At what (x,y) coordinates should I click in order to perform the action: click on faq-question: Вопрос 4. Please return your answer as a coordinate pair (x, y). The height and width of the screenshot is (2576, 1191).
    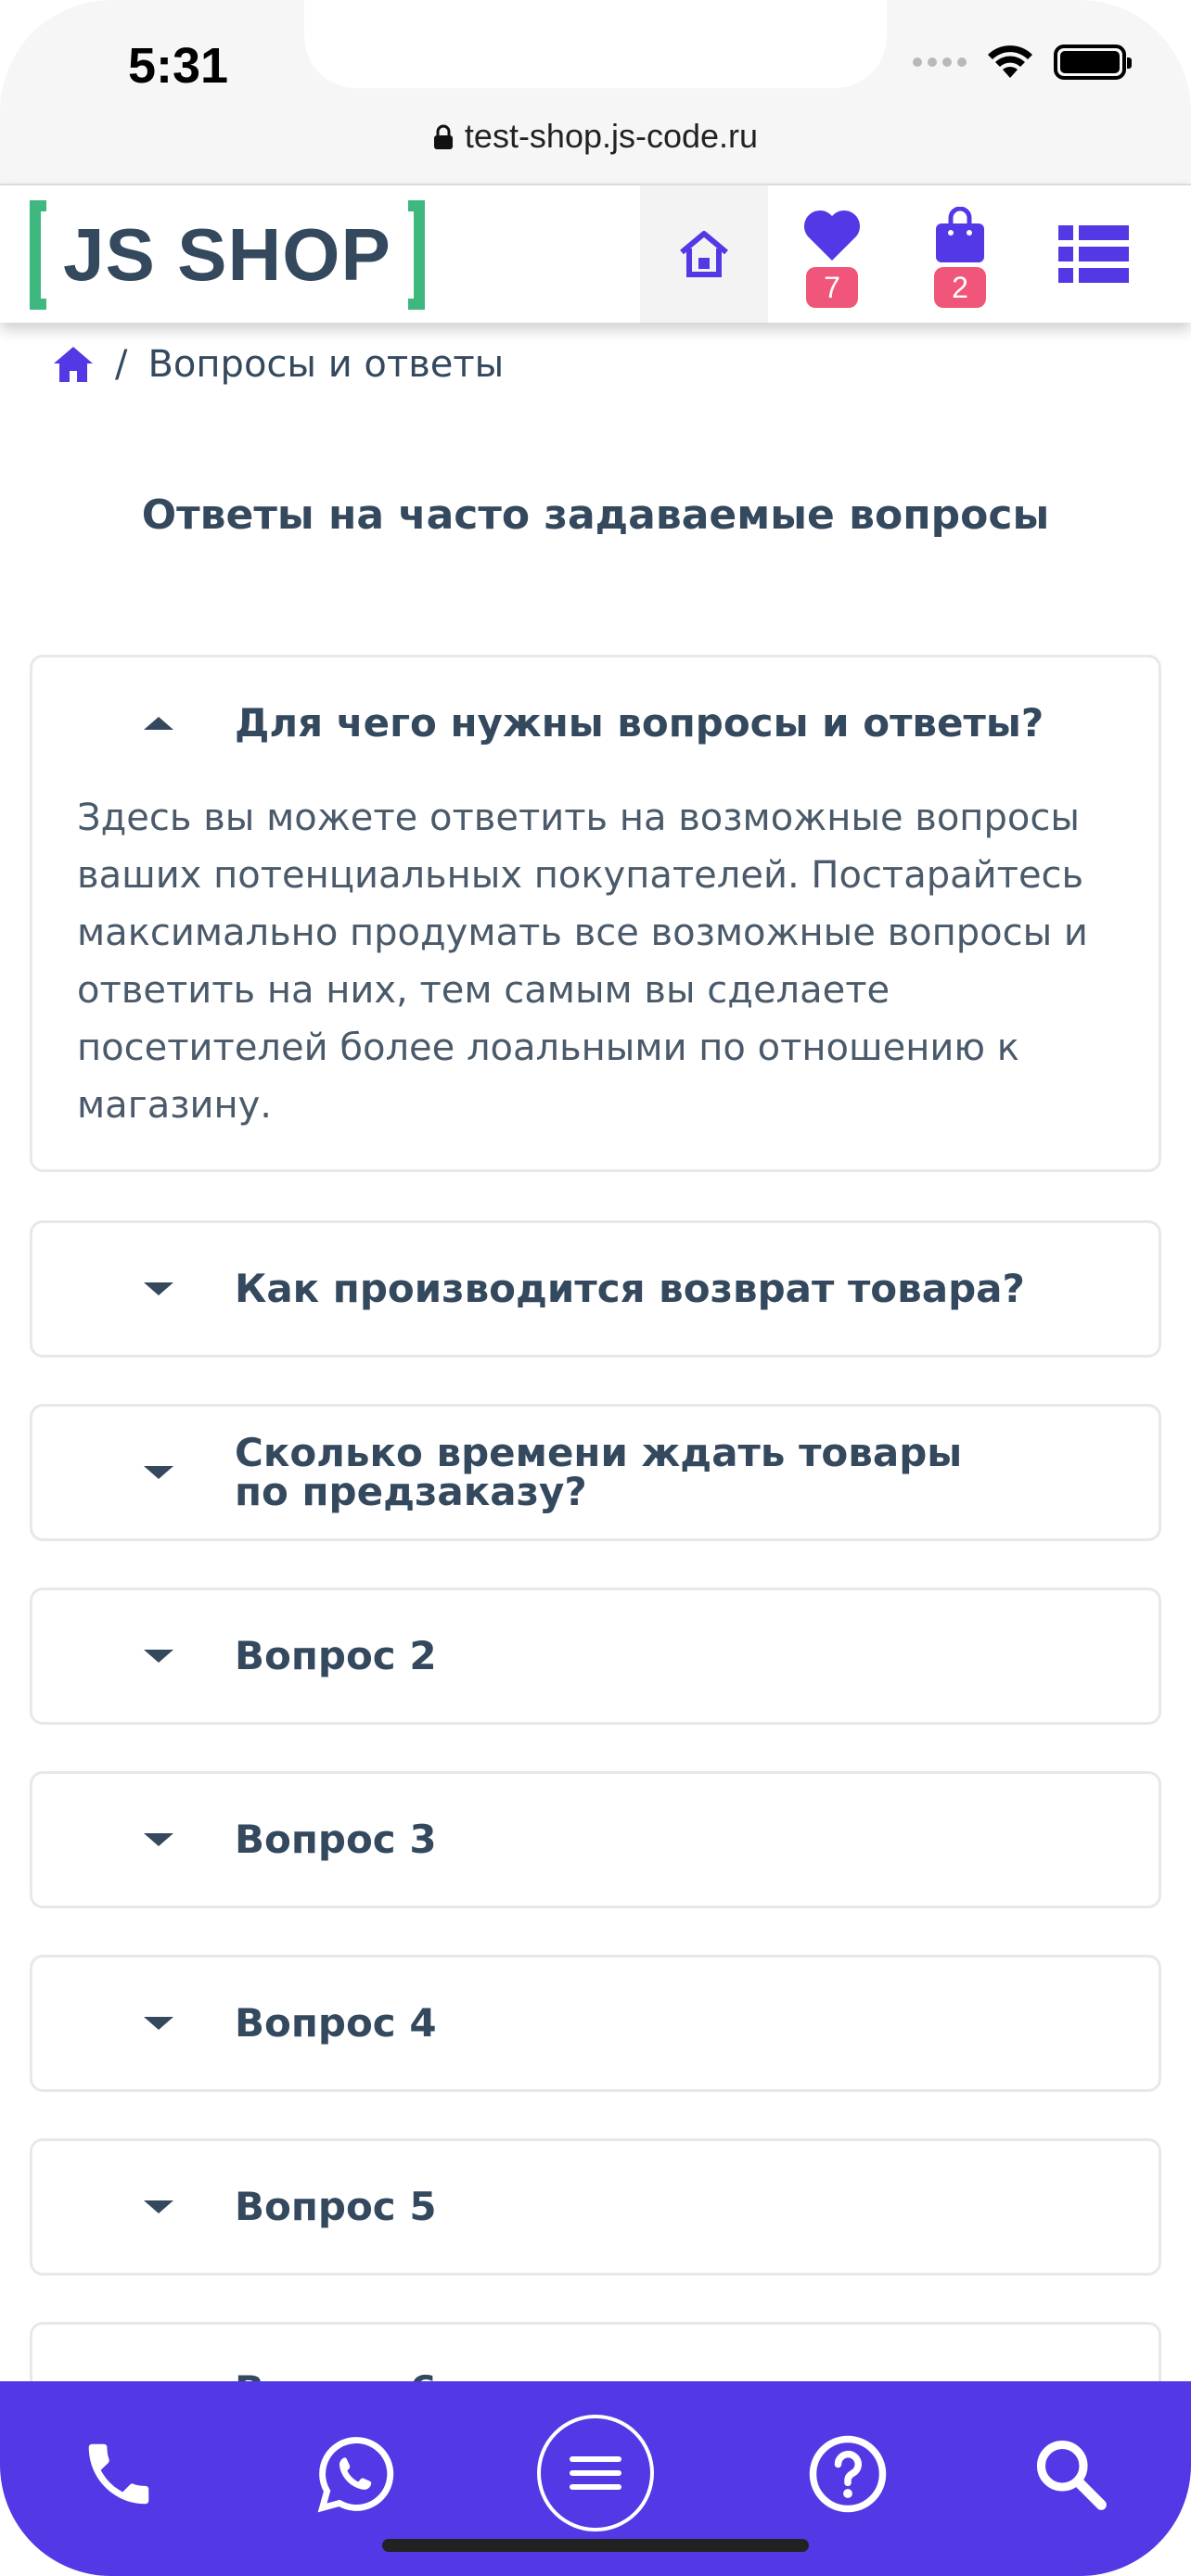
    Looking at the image, I should click on (595, 2023).